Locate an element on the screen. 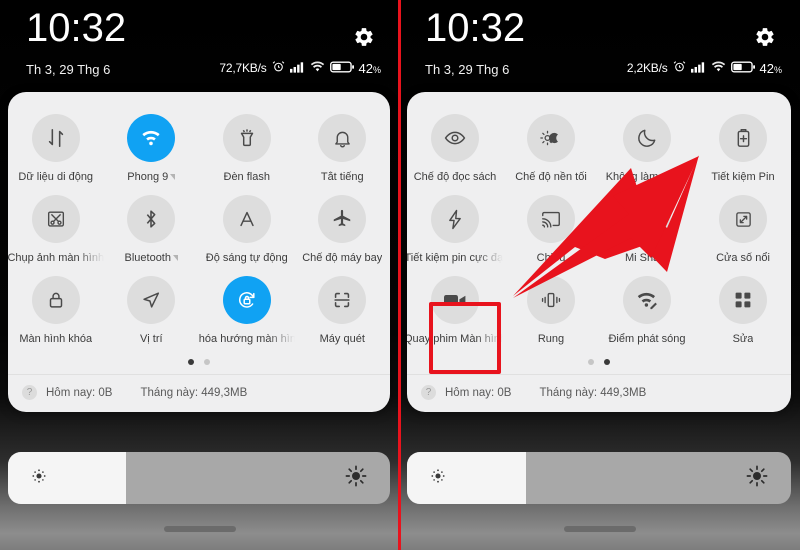 This screenshot has width=800, height=550. rotation-lock-icon is located at coordinates (246, 300).